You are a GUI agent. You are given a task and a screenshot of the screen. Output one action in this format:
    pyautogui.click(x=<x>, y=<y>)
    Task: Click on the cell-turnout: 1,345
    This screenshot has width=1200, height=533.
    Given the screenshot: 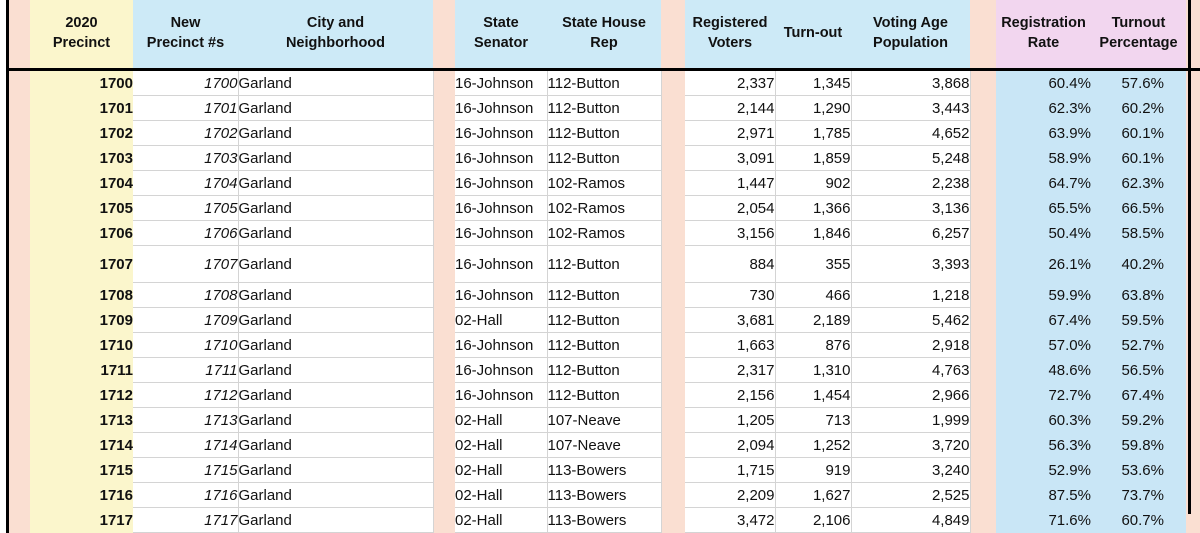 What is the action you would take?
    pyautogui.click(x=813, y=82)
    